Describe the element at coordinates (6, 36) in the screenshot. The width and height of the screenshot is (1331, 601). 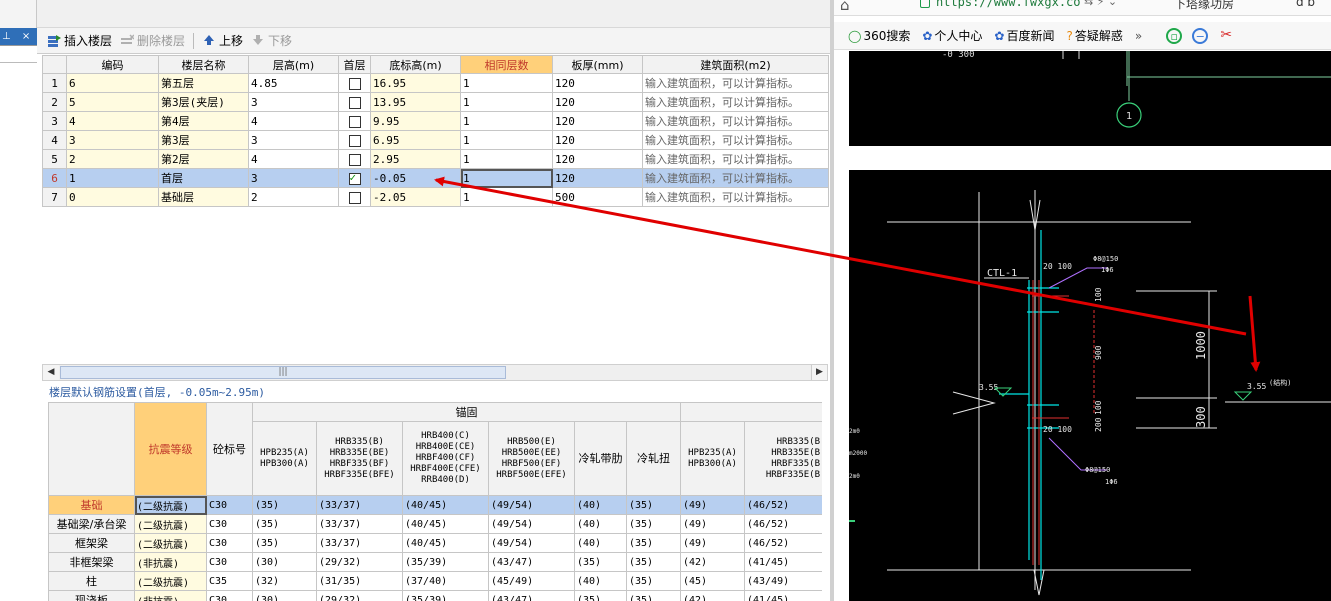
I see `pin-icon: ⊥` at that location.